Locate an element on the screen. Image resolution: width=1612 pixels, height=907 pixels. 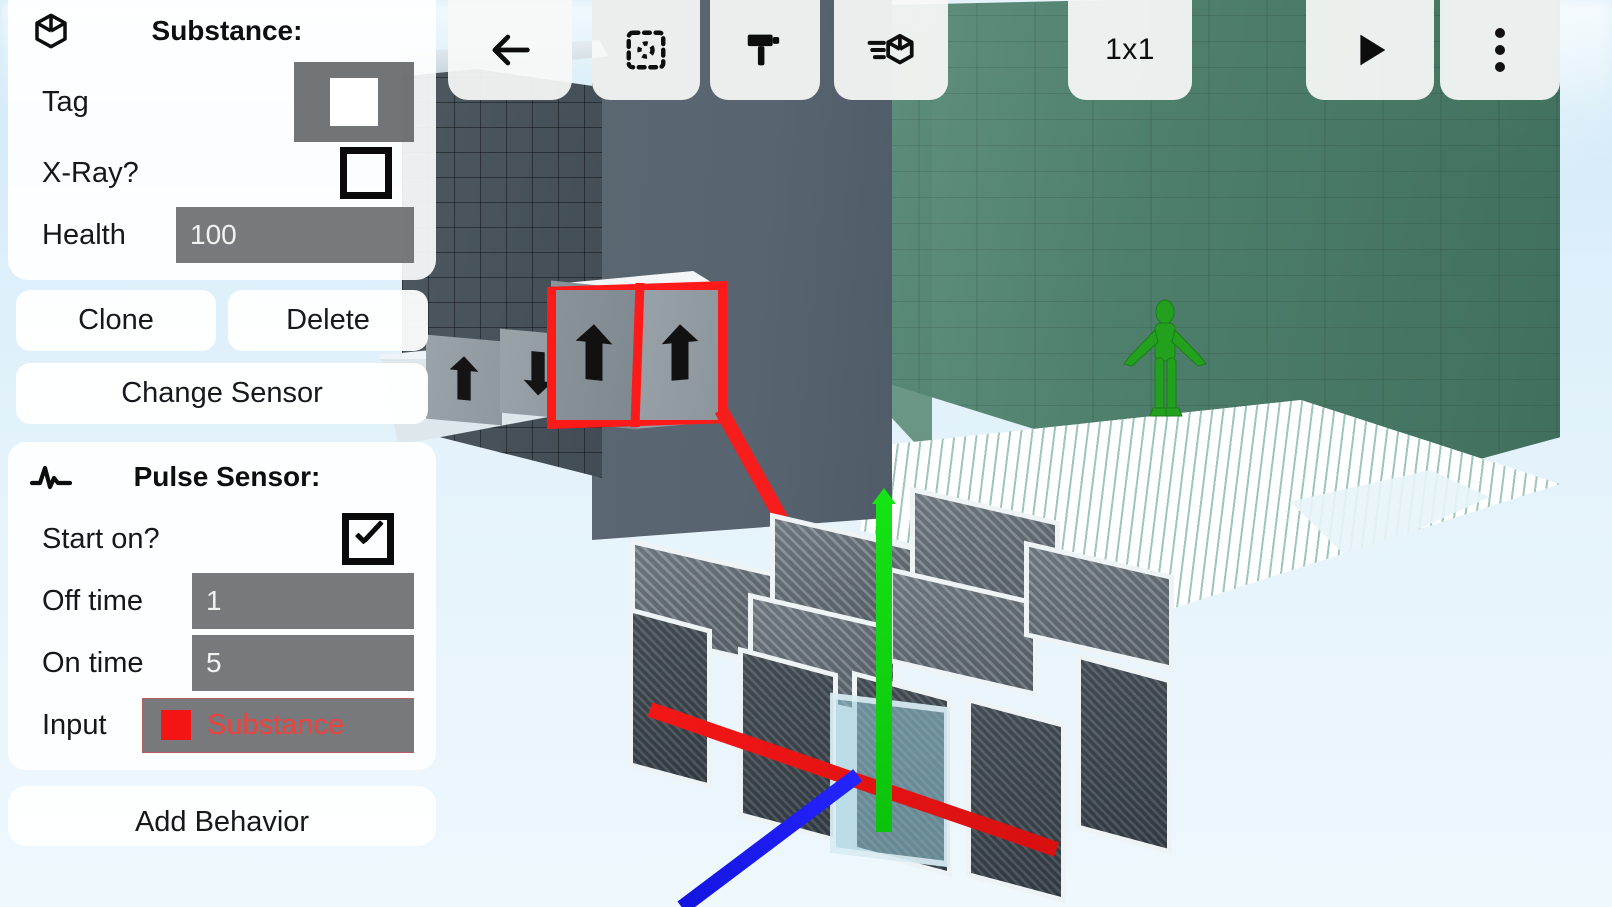
tag-label: Tag is located at coordinates (65, 101).